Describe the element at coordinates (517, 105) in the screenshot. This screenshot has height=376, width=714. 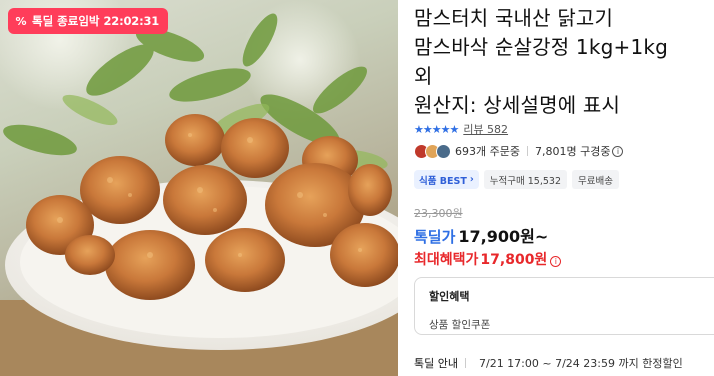
I see `title-line: 원산지: 상세설명에 표시` at that location.